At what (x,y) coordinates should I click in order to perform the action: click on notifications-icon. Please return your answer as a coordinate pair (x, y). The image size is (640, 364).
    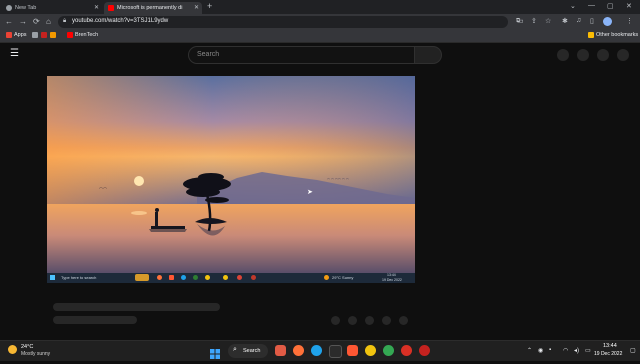
    Looking at the image, I should click on (603, 55).